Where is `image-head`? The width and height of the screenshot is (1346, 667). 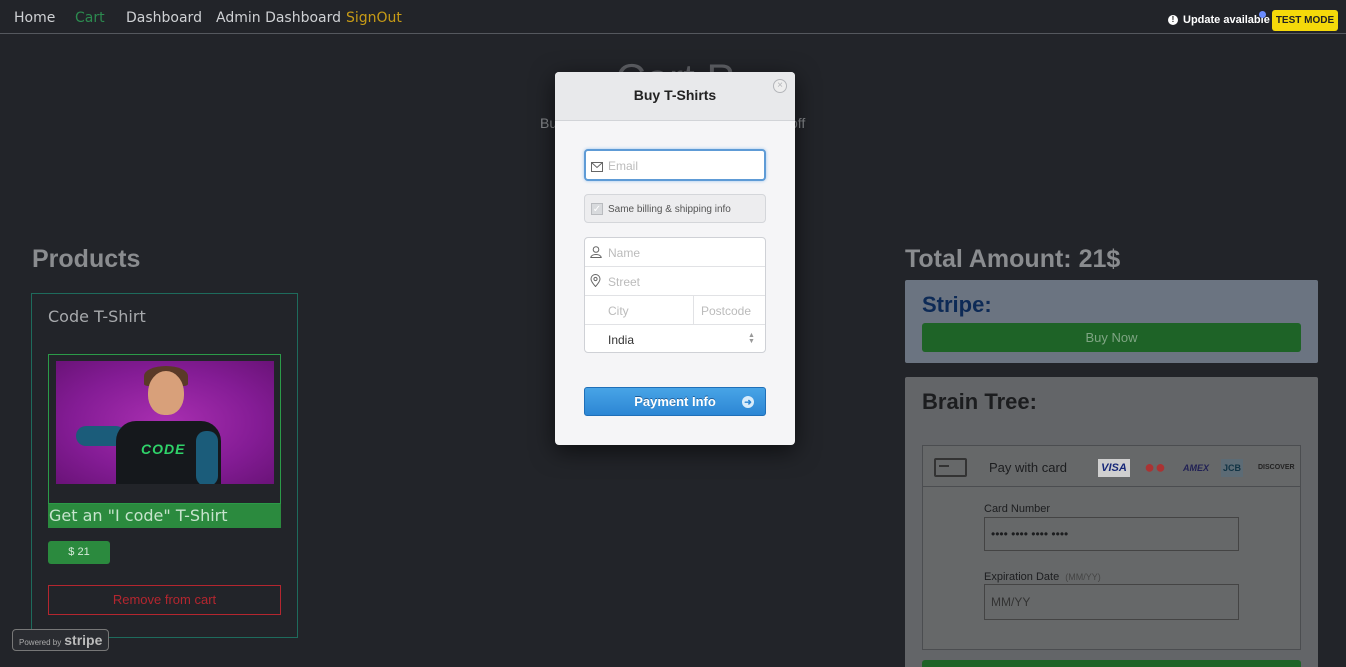
image-head is located at coordinates (166, 393).